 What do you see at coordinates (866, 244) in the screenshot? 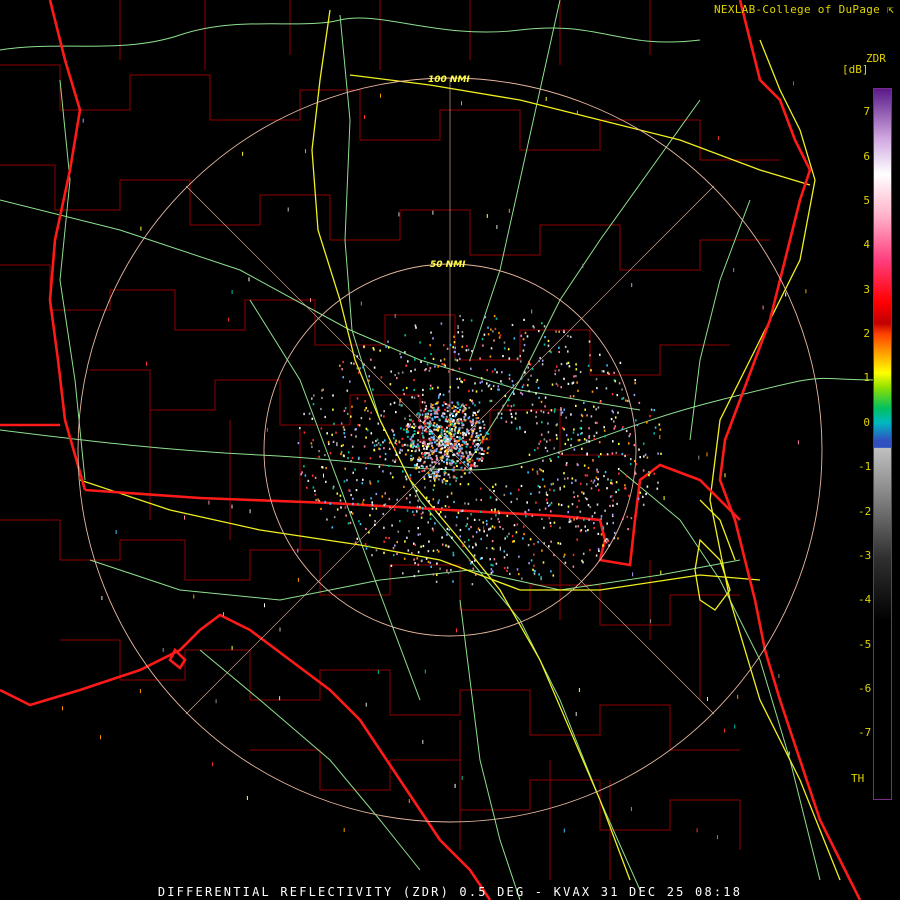
I see `legend-tick: 4` at bounding box center [866, 244].